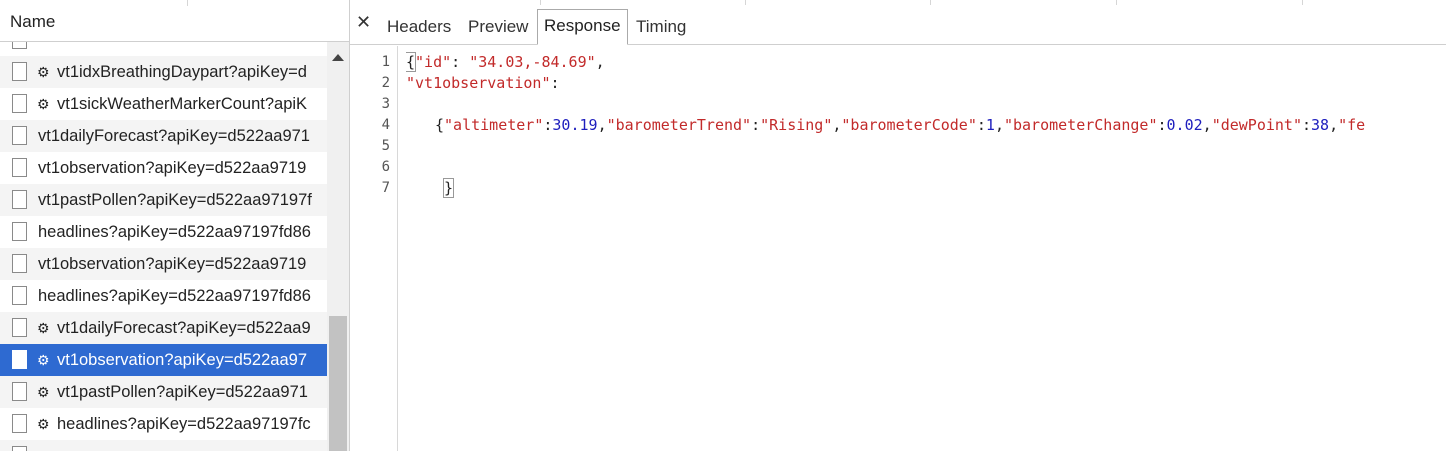  What do you see at coordinates (385, 167) in the screenshot?
I see `line-number: 6` at bounding box center [385, 167].